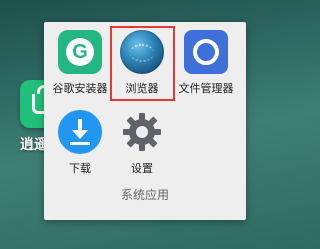 The height and width of the screenshot is (249, 320). Describe the element at coordinates (142, 168) in the screenshot. I see `app-label: 设置` at that location.